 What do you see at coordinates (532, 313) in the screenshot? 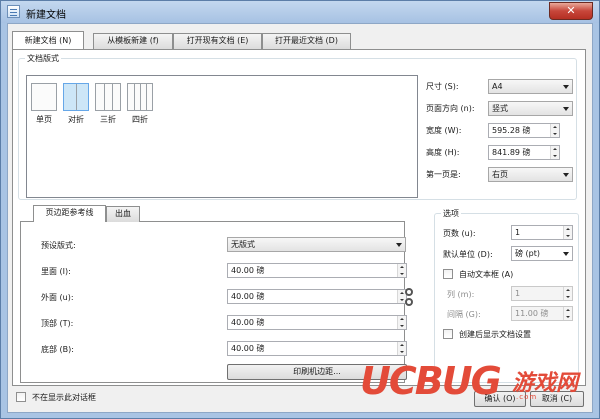
I see `gap-value: 11.00 磅` at bounding box center [532, 313].